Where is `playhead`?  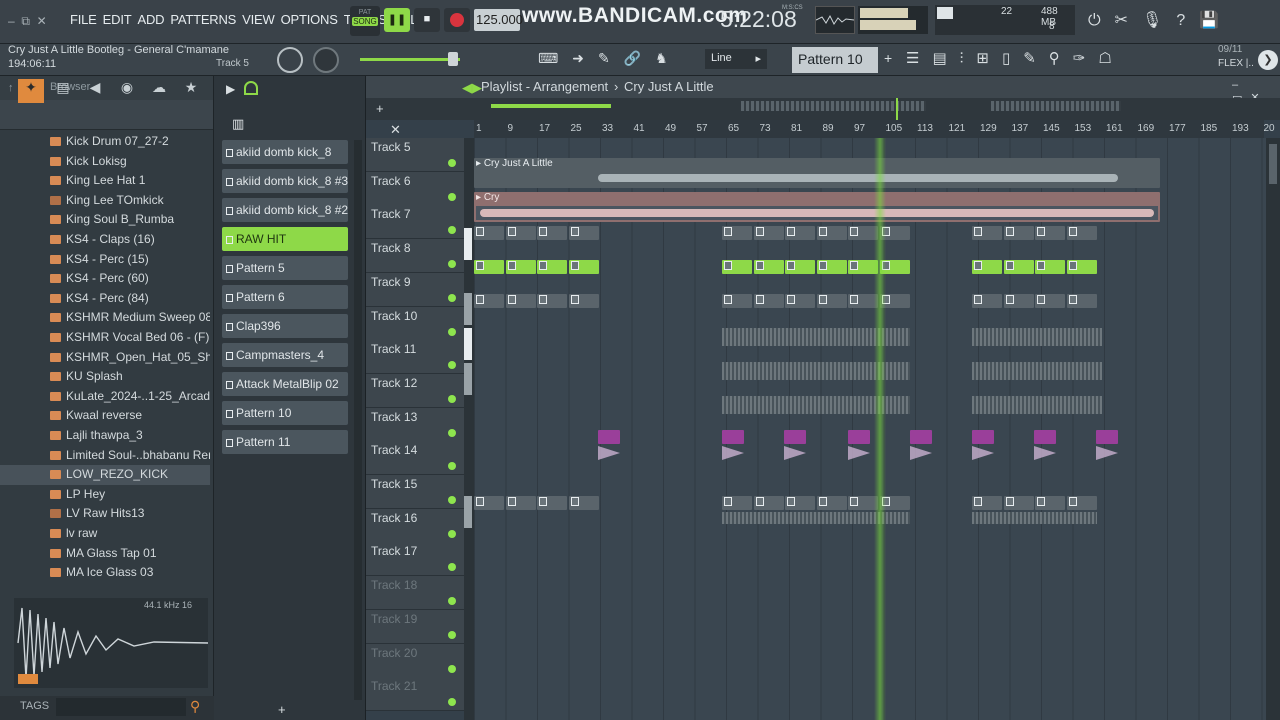
playhead is located at coordinates (880, 429).